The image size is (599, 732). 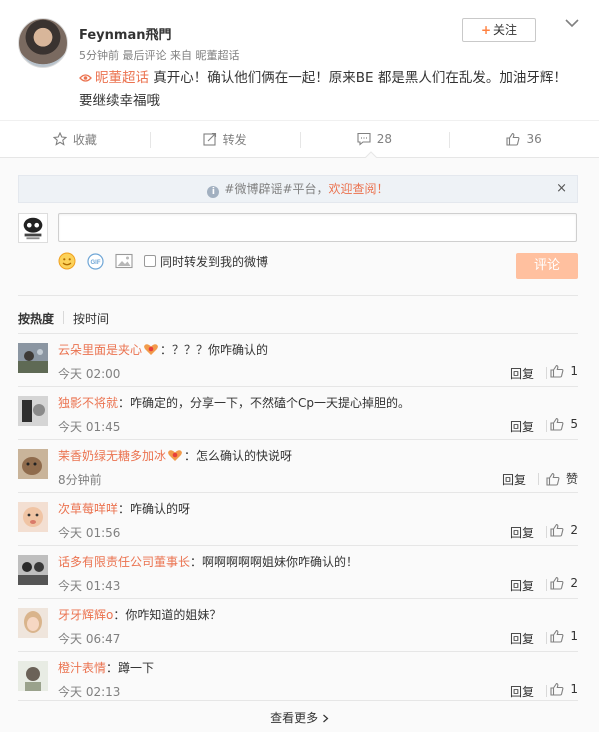 What do you see at coordinates (561, 189) in the screenshot?
I see `close-icon: ×` at bounding box center [561, 189].